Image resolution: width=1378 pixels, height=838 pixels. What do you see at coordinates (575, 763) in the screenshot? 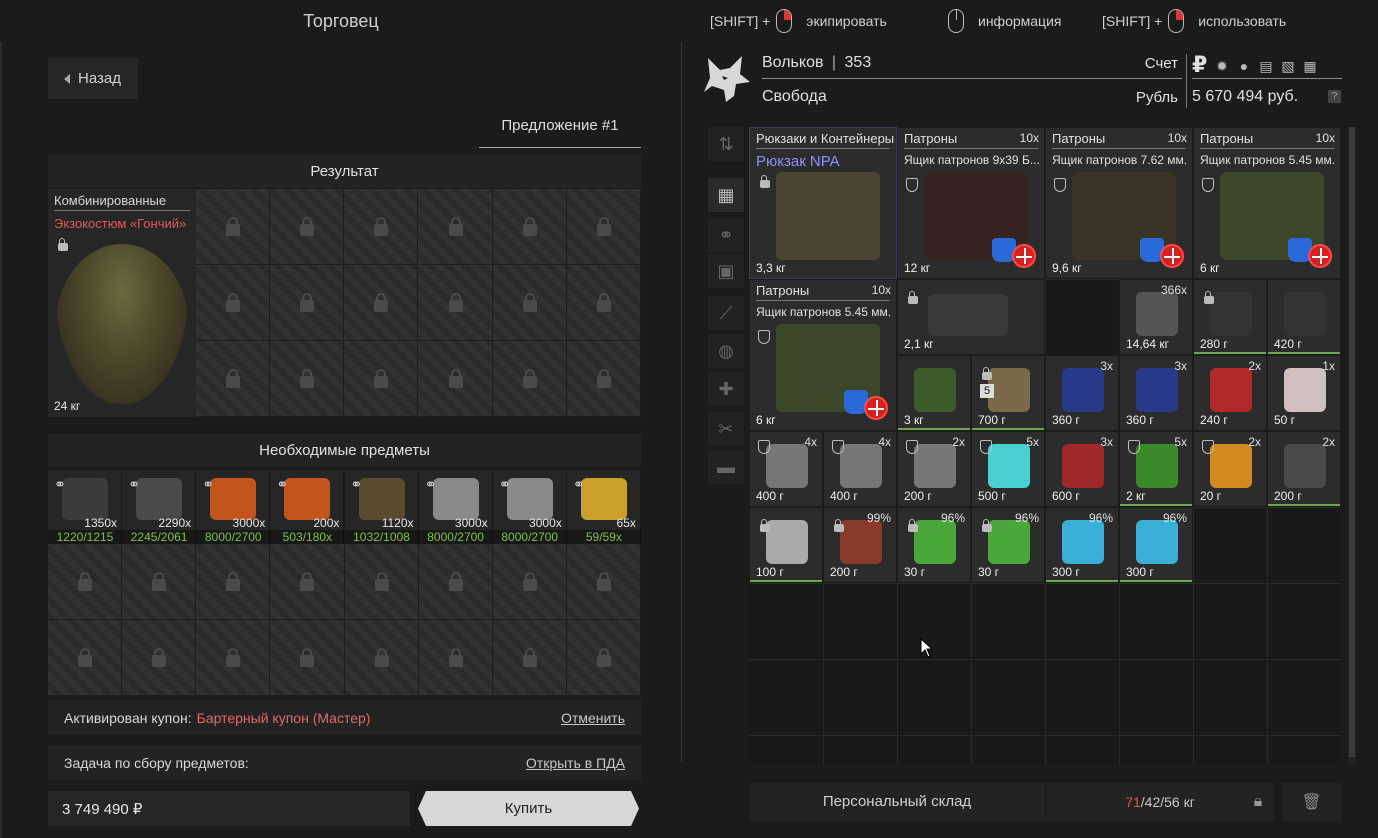
I see `open-in-pda-link: Открыть в ПДА` at bounding box center [575, 763].